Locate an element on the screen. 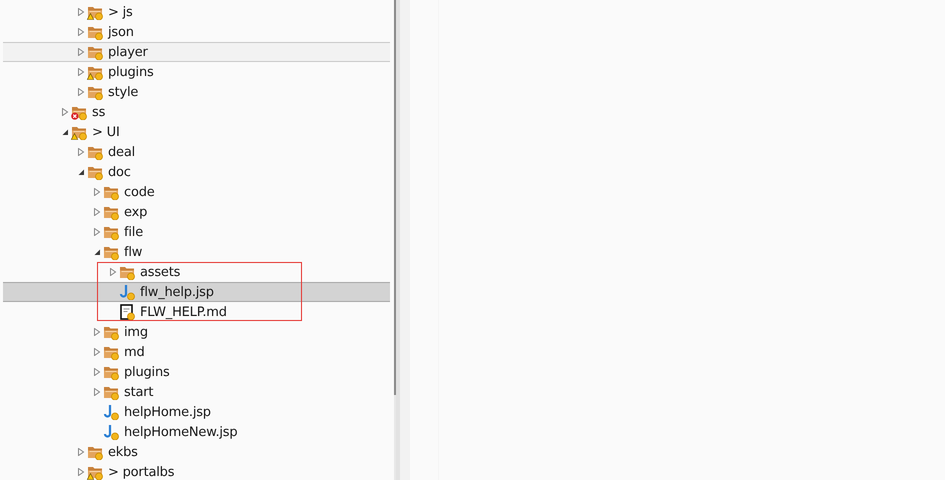 The width and height of the screenshot is (945, 480). item-label: ss is located at coordinates (99, 112).